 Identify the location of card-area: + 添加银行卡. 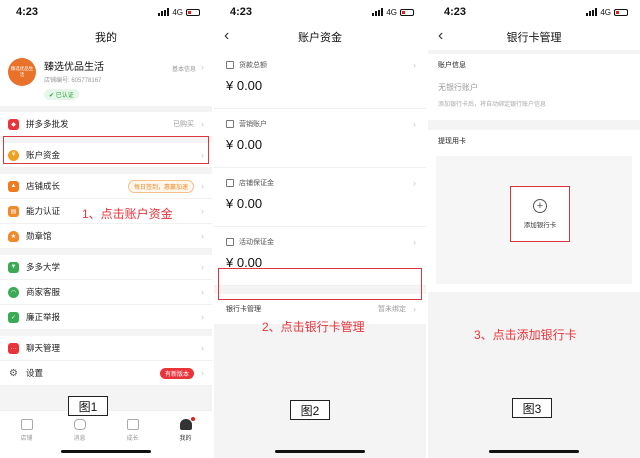
(534, 222).